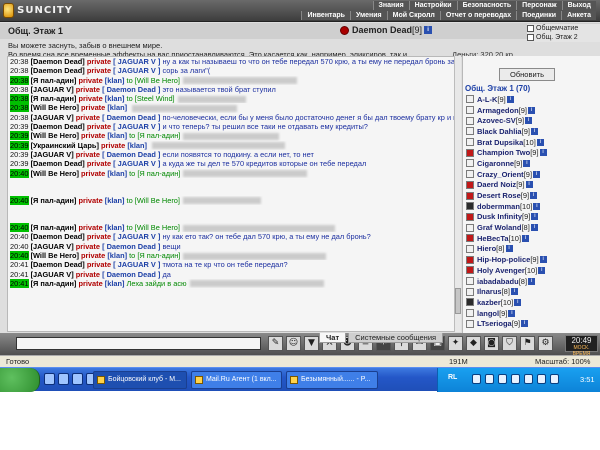 Image resolution: width=600 pixels, height=450 pixels. What do you see at coordinates (532, 323) in the screenshot?
I see `user-list-item: LTserioga [9] i` at bounding box center [532, 323].